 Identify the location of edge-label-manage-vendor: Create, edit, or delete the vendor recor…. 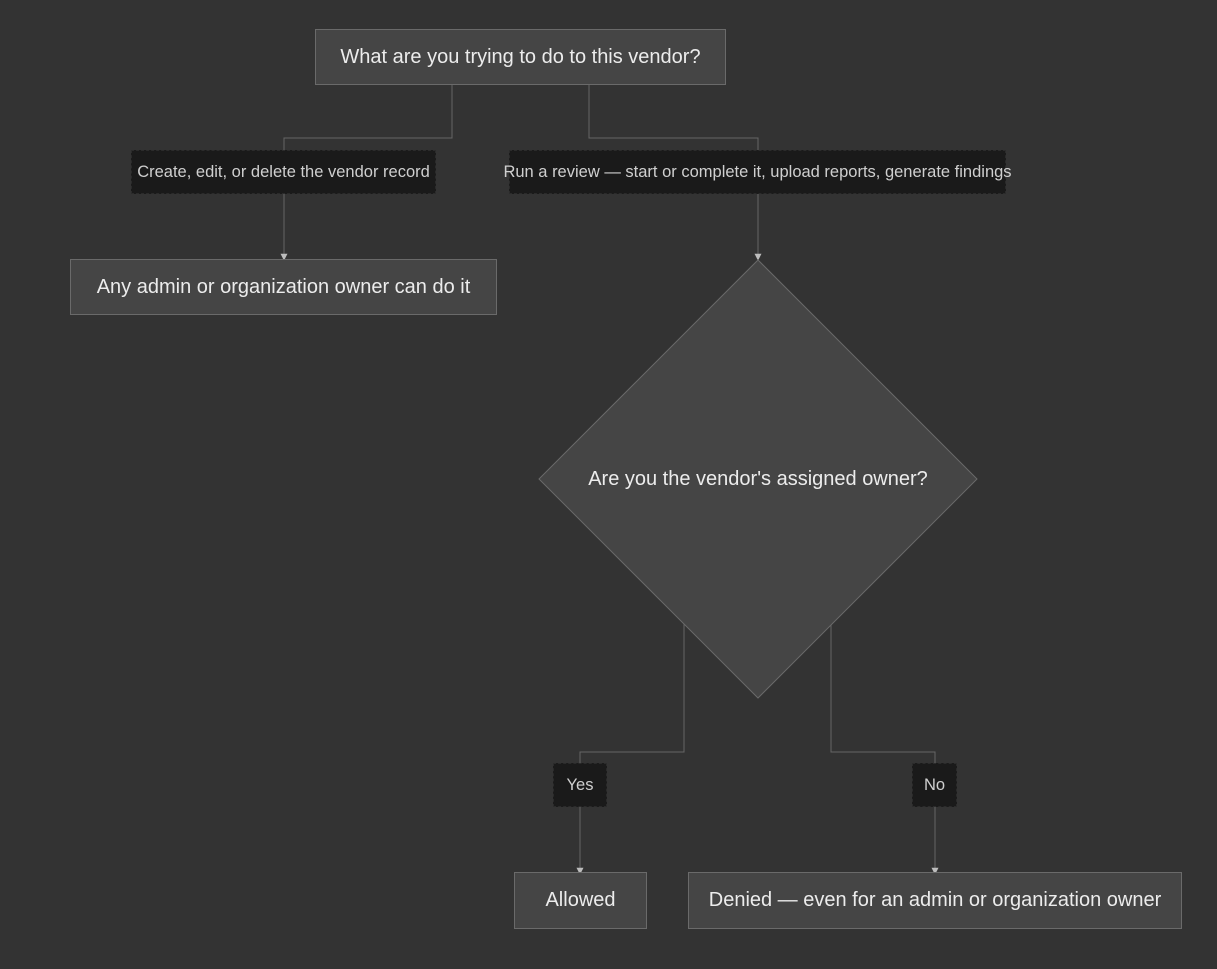
(283, 172).